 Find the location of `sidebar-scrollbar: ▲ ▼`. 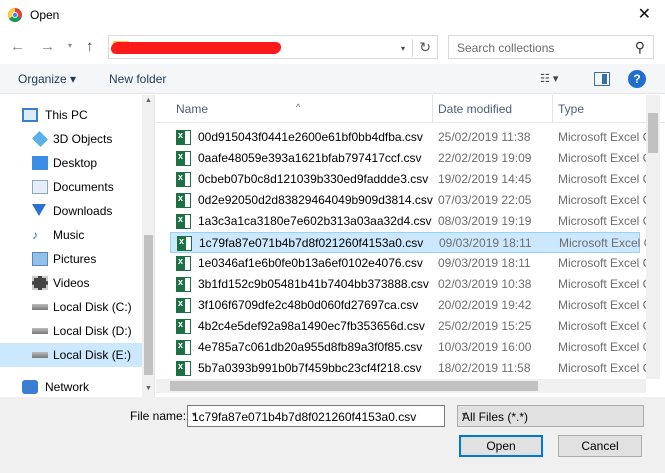

sidebar-scrollbar: ▲ ▼ is located at coordinates (148, 246).